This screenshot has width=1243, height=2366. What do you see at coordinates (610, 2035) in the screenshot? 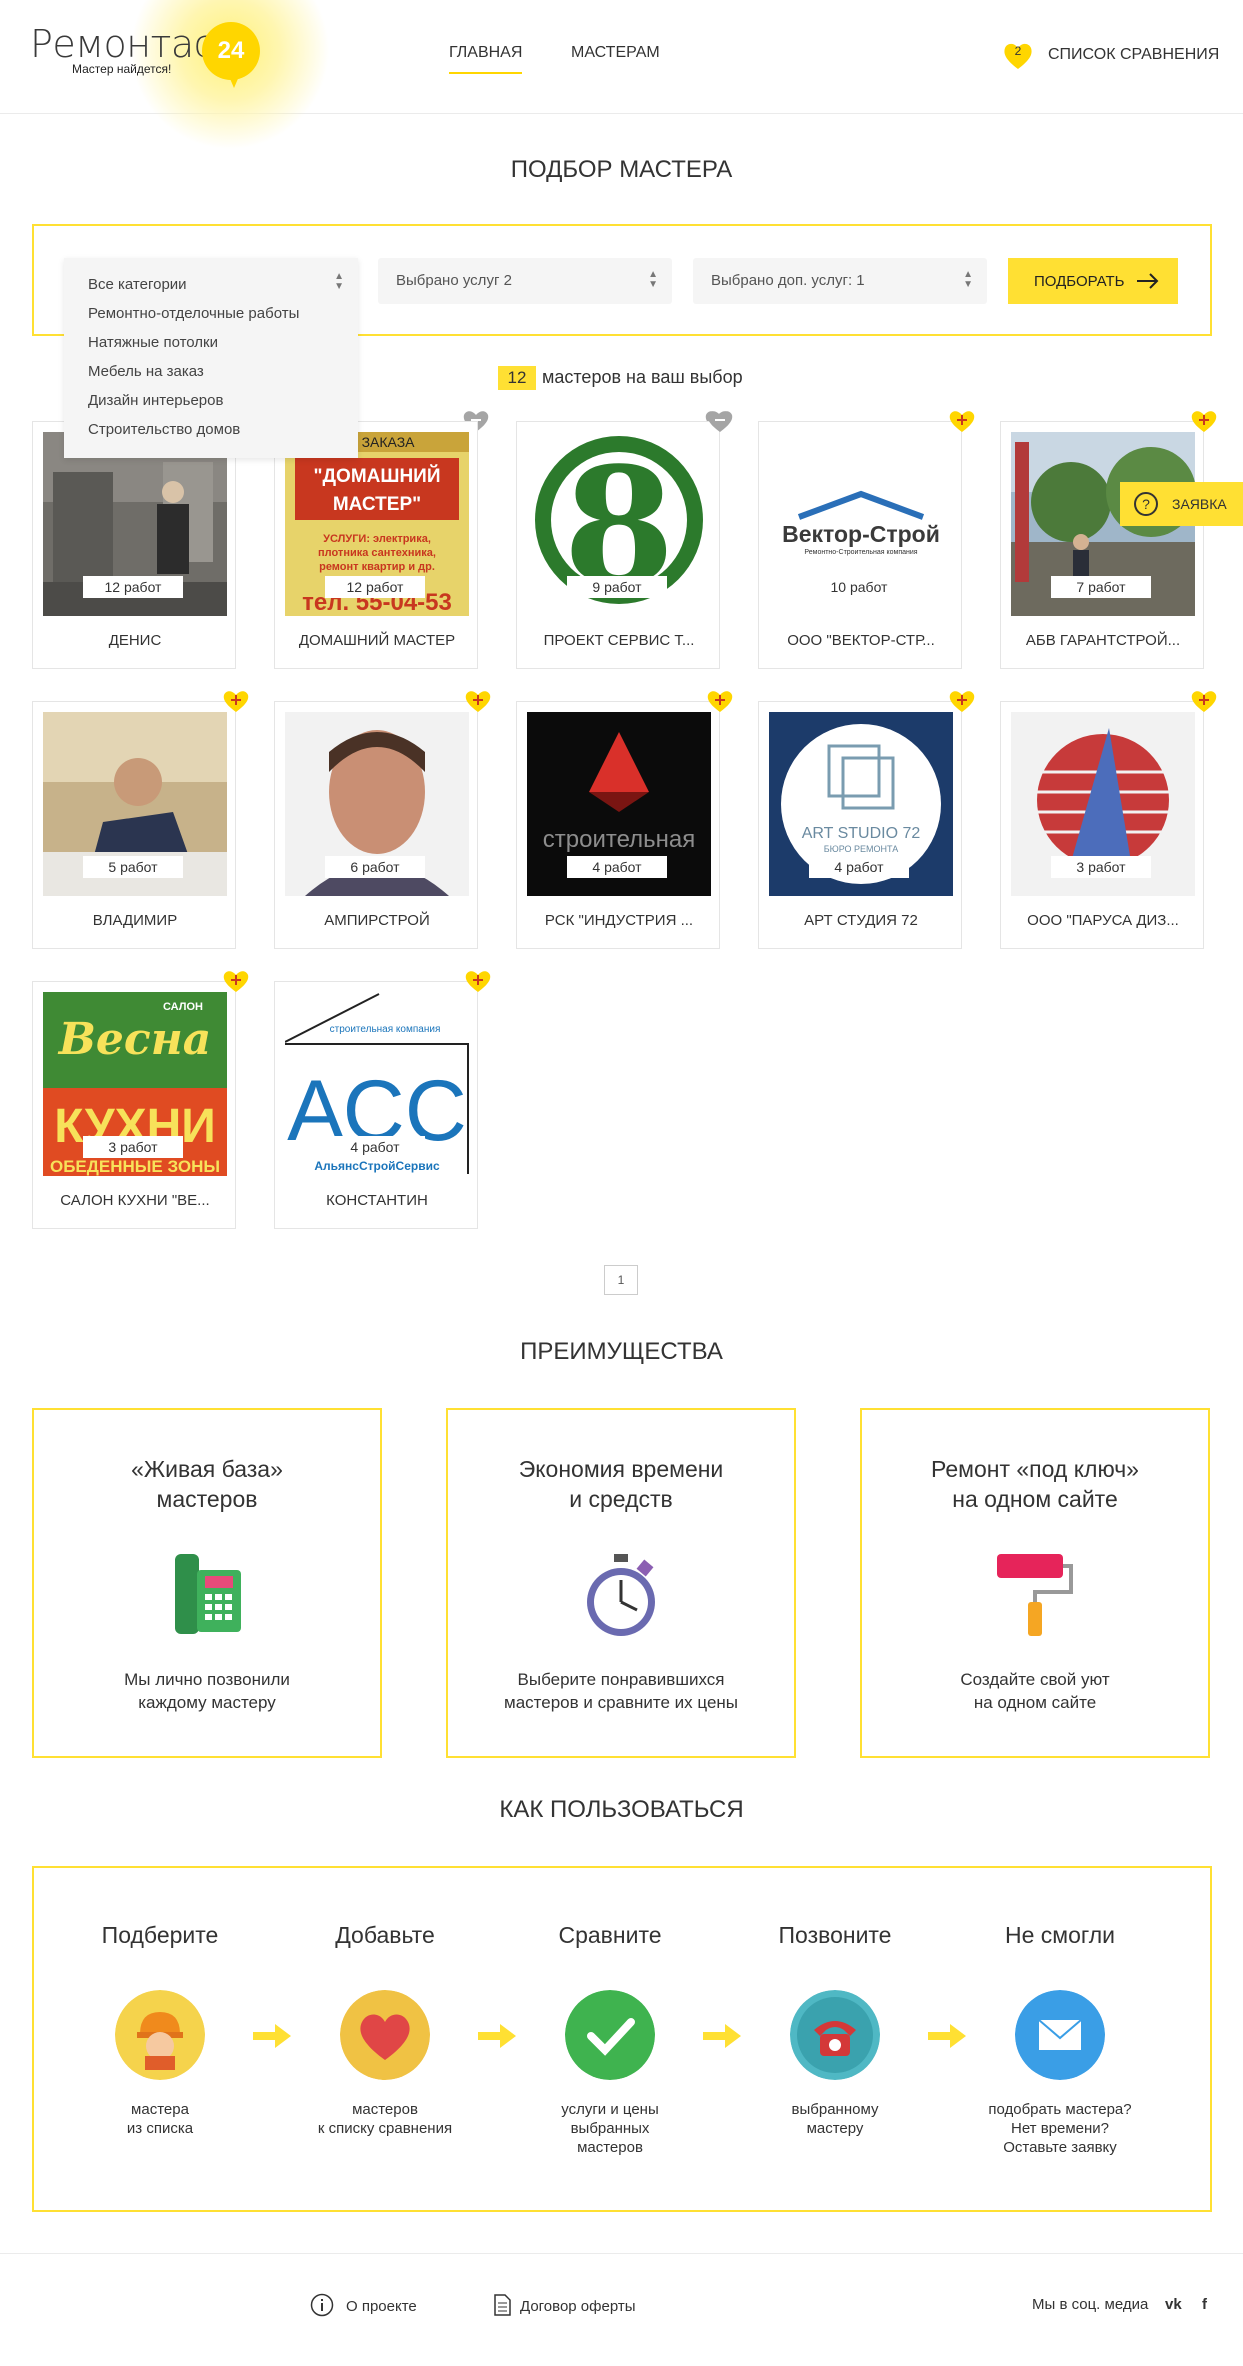
I see `check-icon` at bounding box center [610, 2035].